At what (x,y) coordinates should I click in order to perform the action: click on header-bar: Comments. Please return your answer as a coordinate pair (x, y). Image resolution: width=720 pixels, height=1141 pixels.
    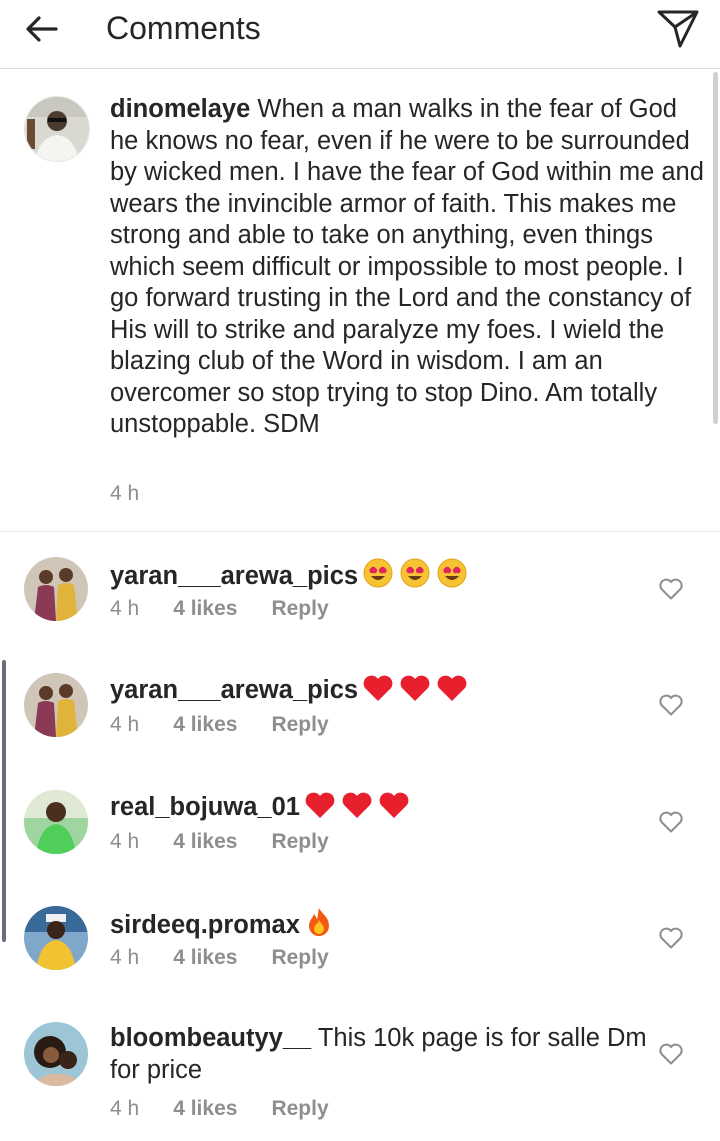
    Looking at the image, I should click on (360, 34).